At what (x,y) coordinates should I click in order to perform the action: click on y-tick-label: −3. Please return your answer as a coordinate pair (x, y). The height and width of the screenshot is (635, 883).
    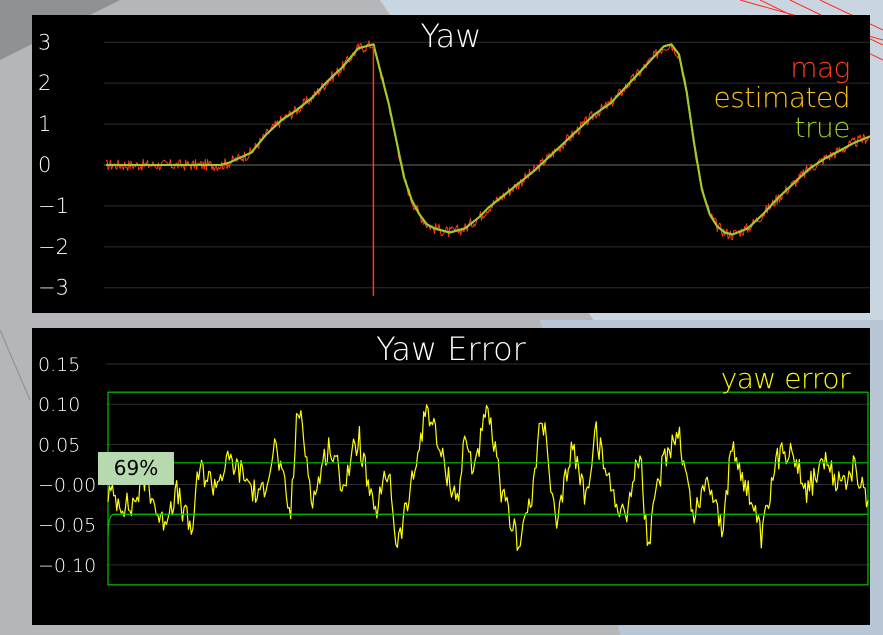
    Looking at the image, I should click on (53, 288).